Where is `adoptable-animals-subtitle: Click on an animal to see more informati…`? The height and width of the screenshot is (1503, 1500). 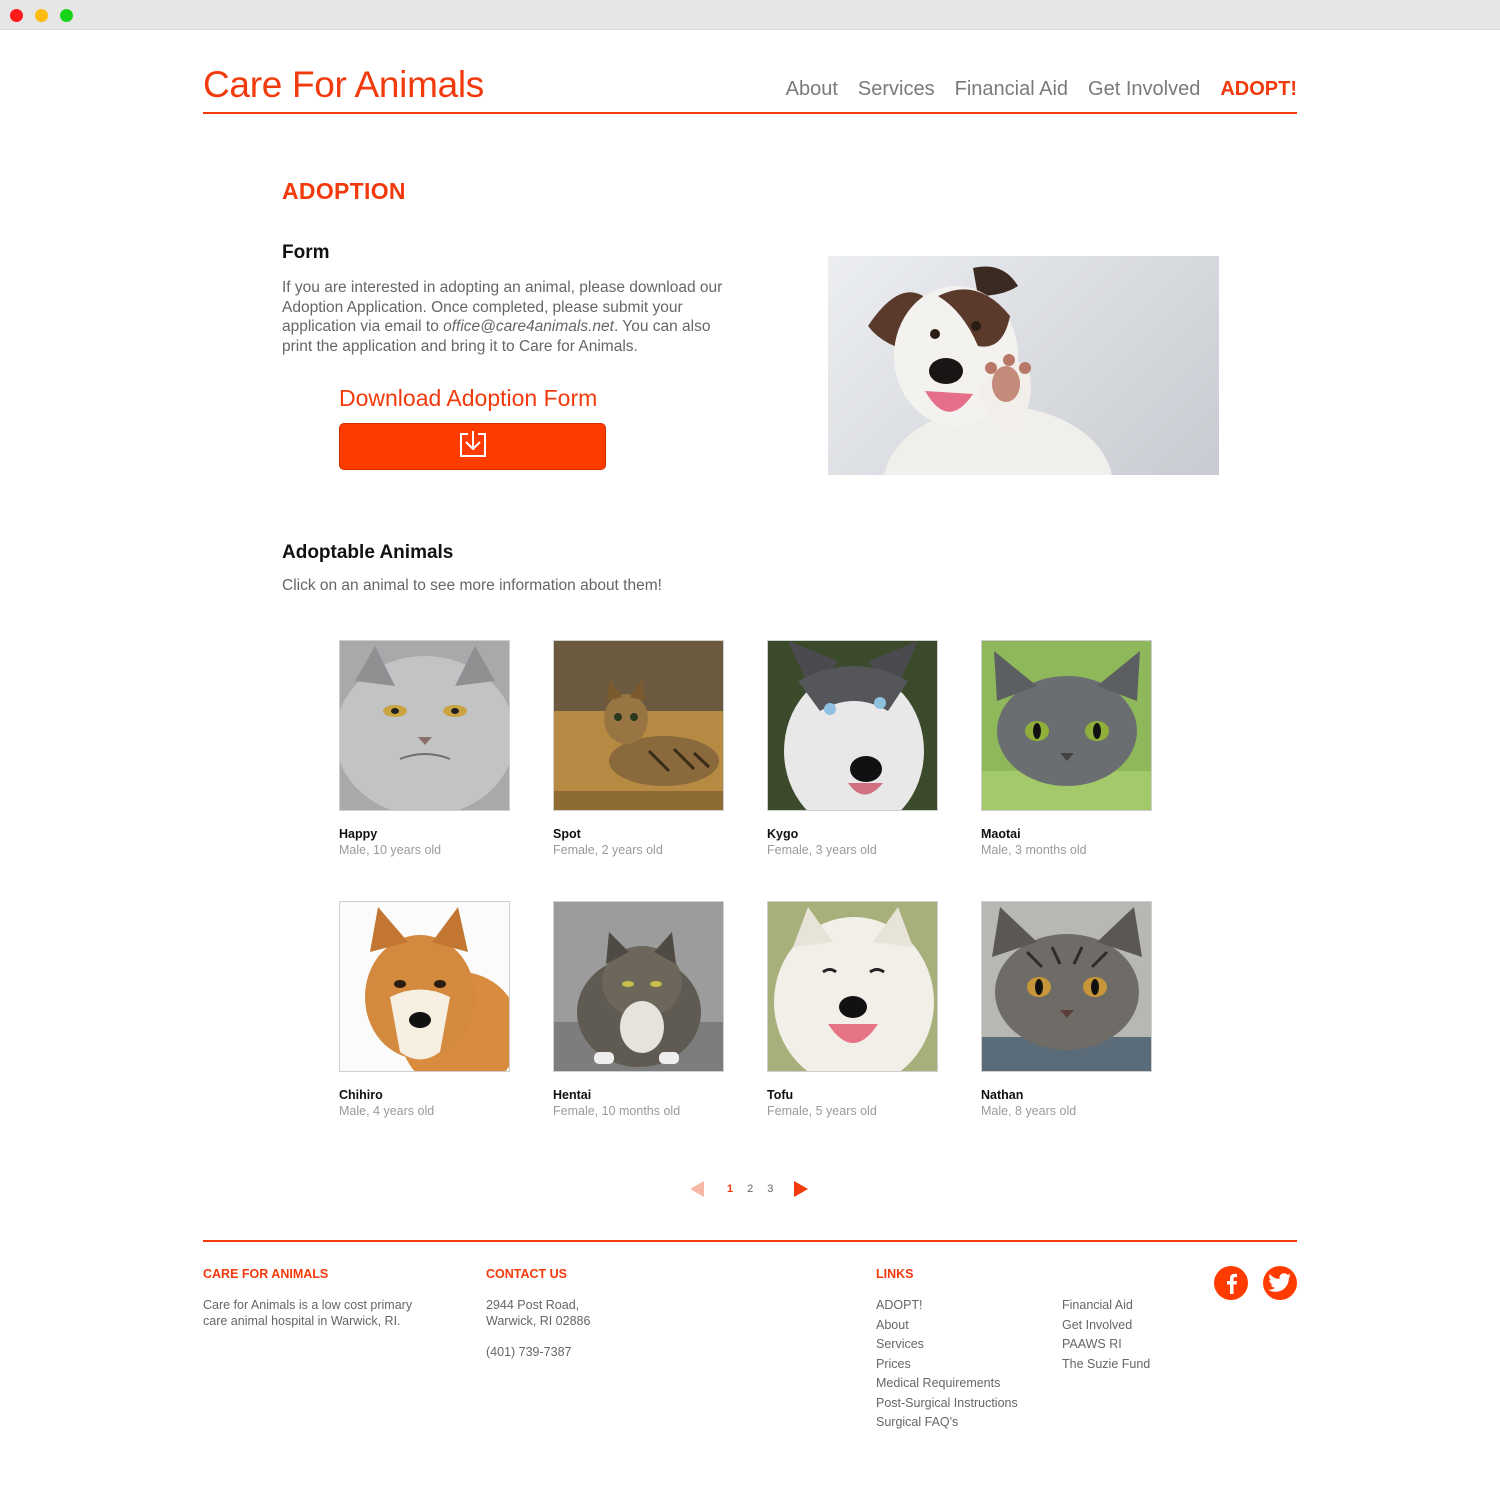 adoptable-animals-subtitle: Click on an animal to see more informati… is located at coordinates (472, 585).